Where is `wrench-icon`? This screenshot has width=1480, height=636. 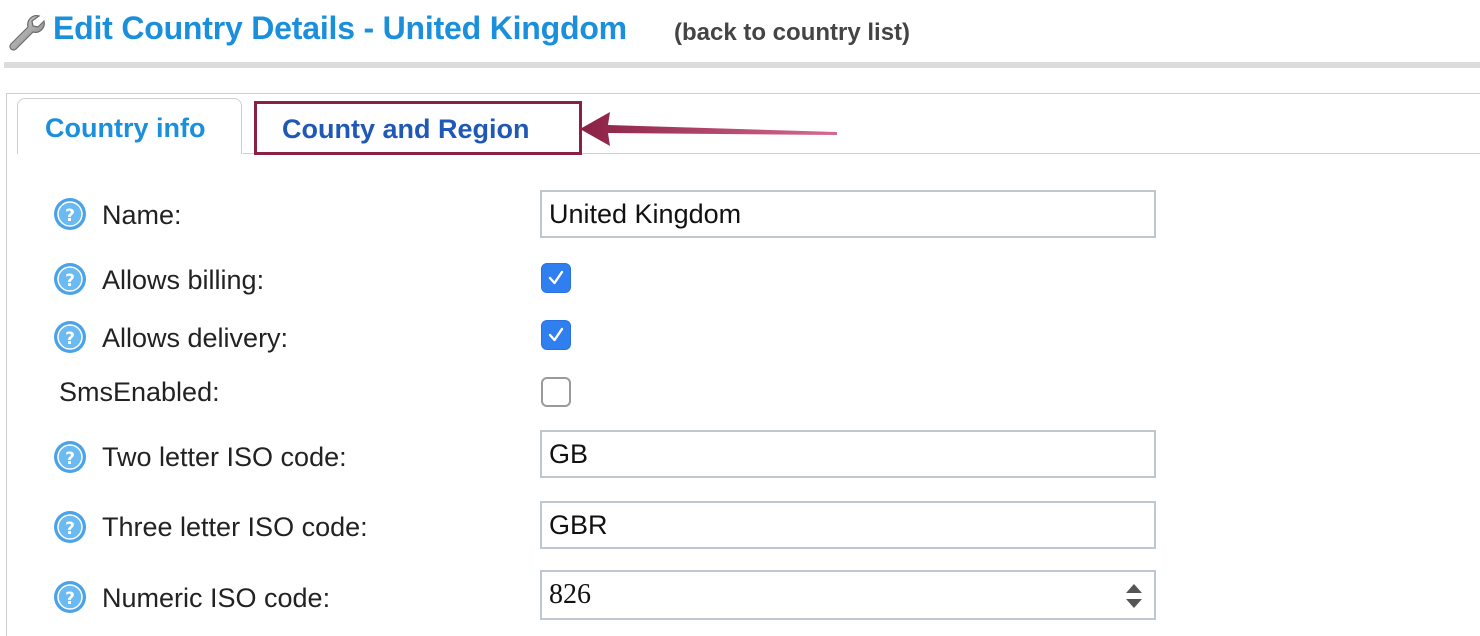 wrench-icon is located at coordinates (27, 33).